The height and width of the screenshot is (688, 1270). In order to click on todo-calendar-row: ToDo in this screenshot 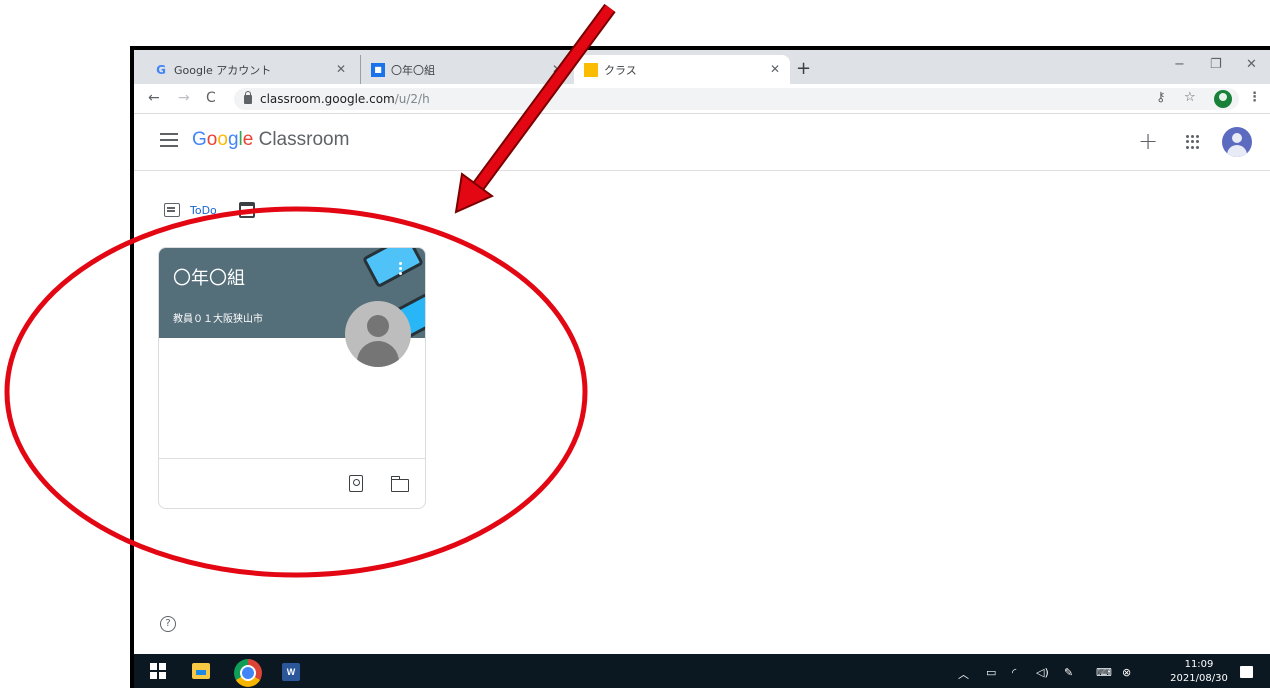, I will do `click(213, 210)`.